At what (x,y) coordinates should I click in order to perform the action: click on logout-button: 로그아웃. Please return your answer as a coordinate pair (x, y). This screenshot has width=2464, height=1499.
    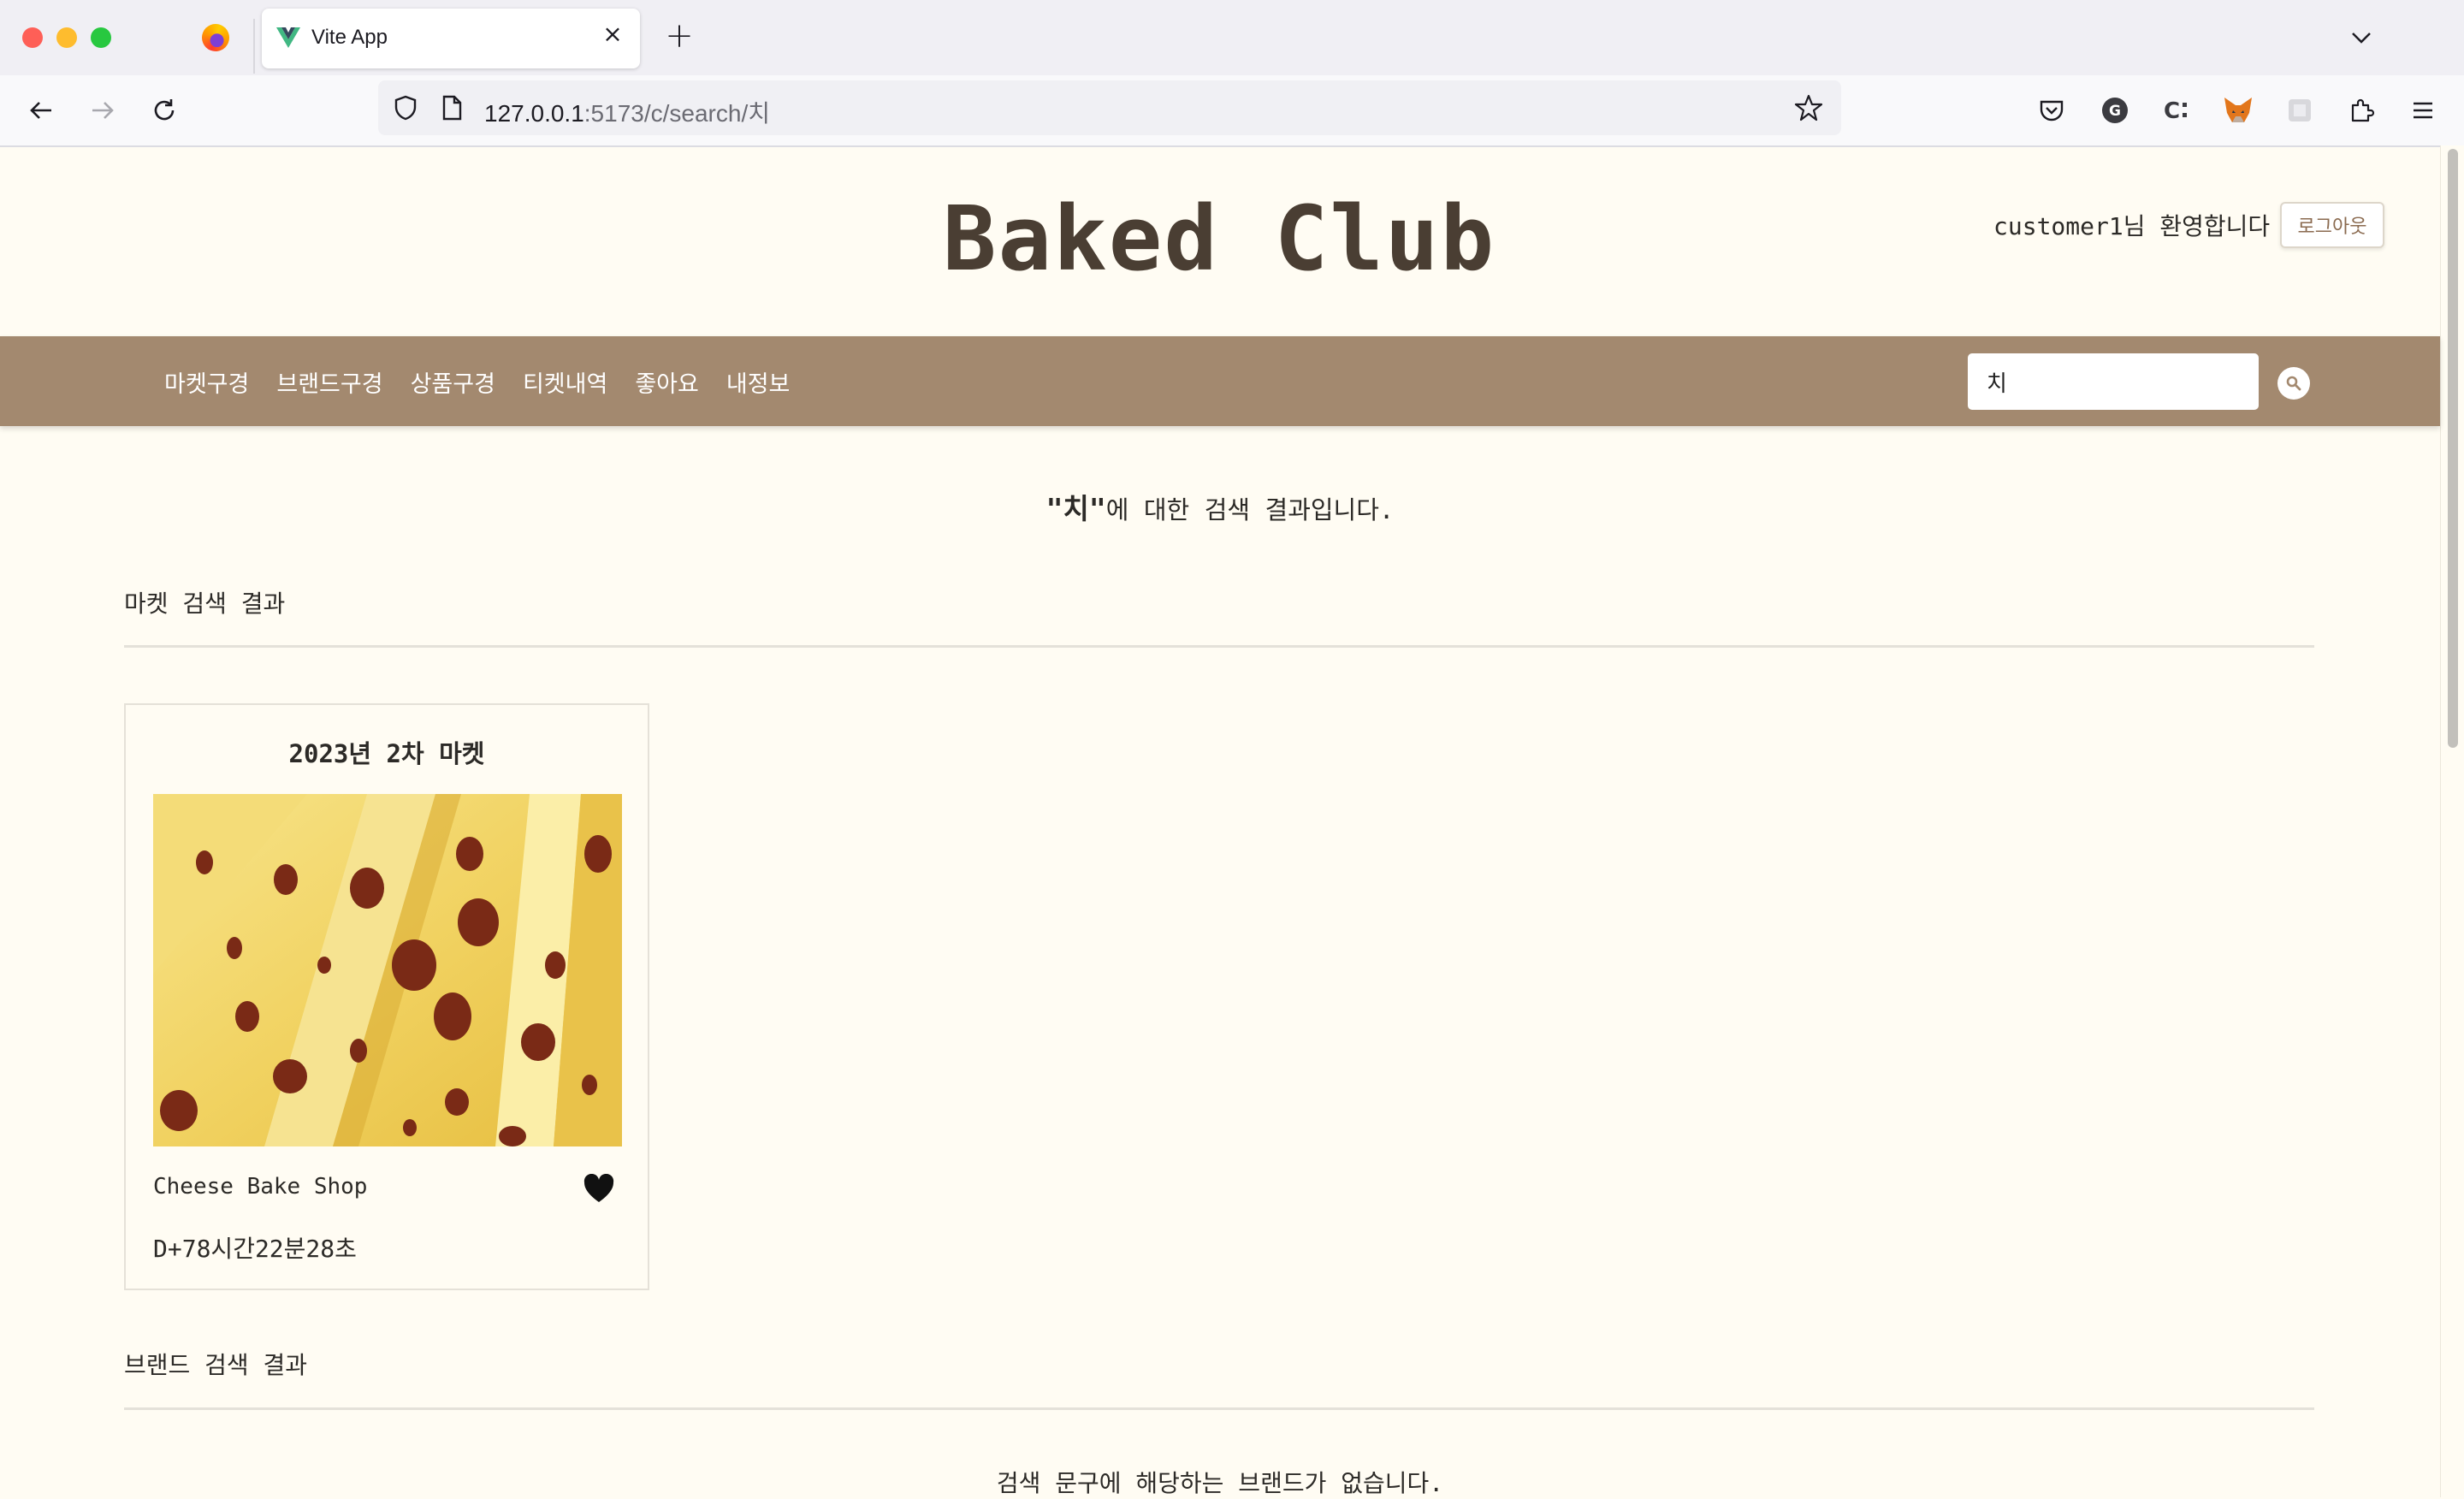
    Looking at the image, I should click on (2332, 225).